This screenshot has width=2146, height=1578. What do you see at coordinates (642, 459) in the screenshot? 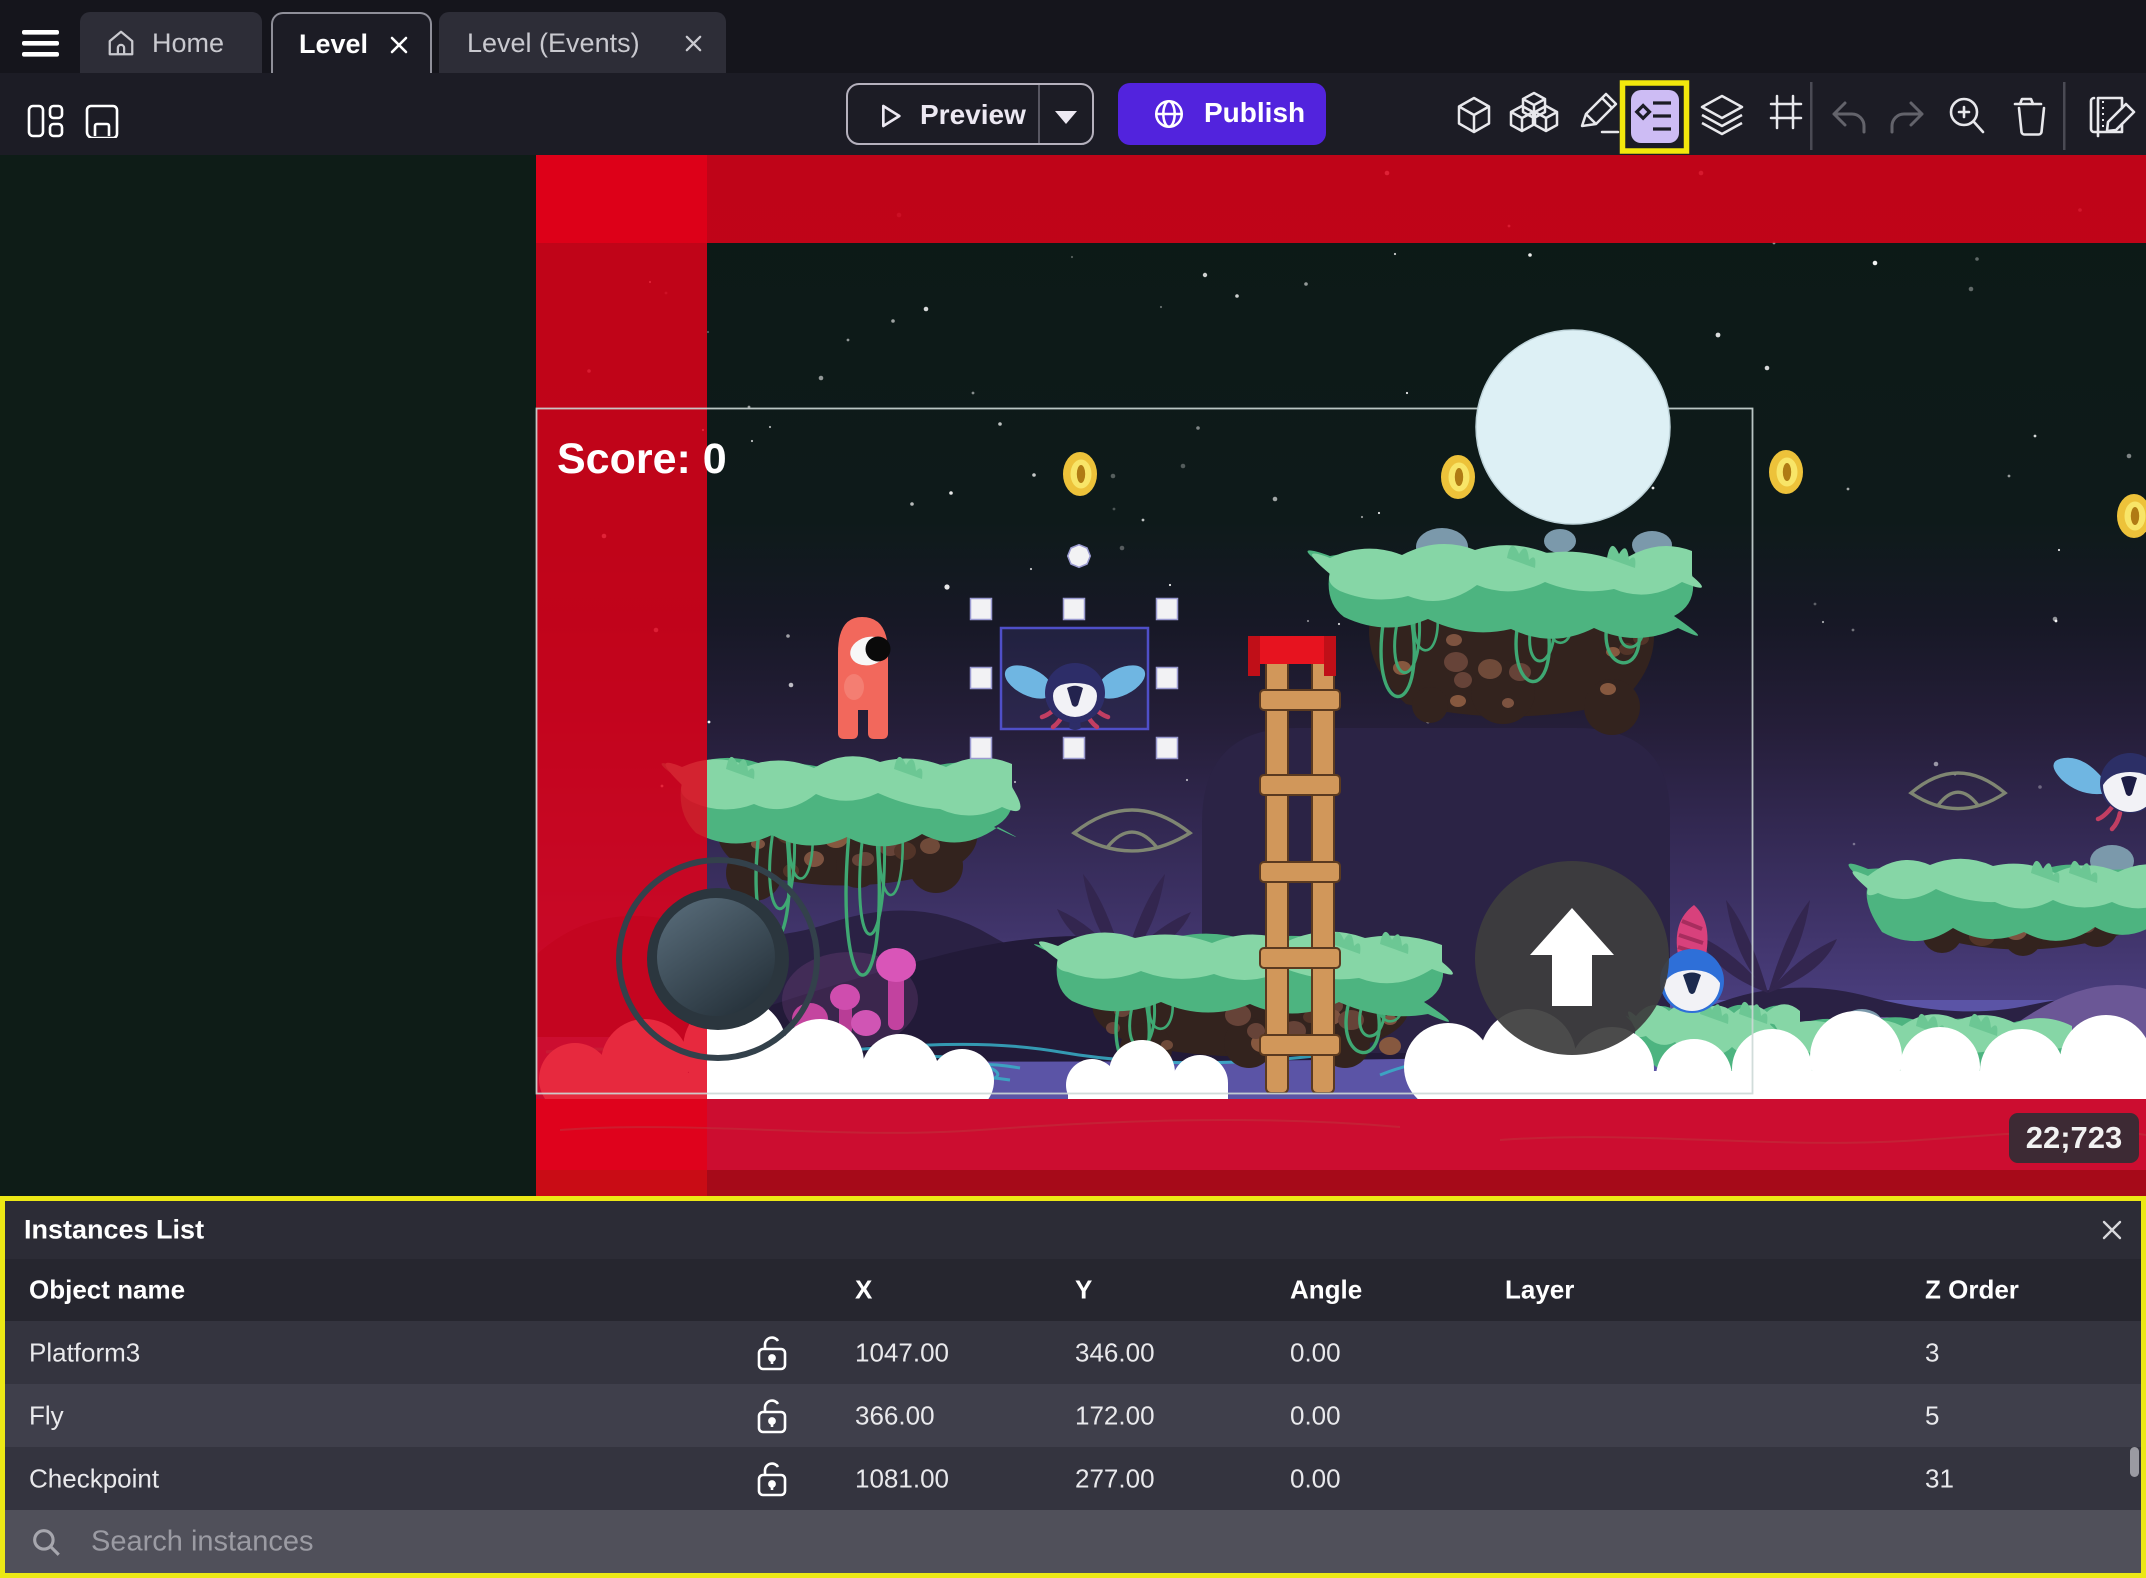
I see `svg-text: Score: 0` at bounding box center [642, 459].